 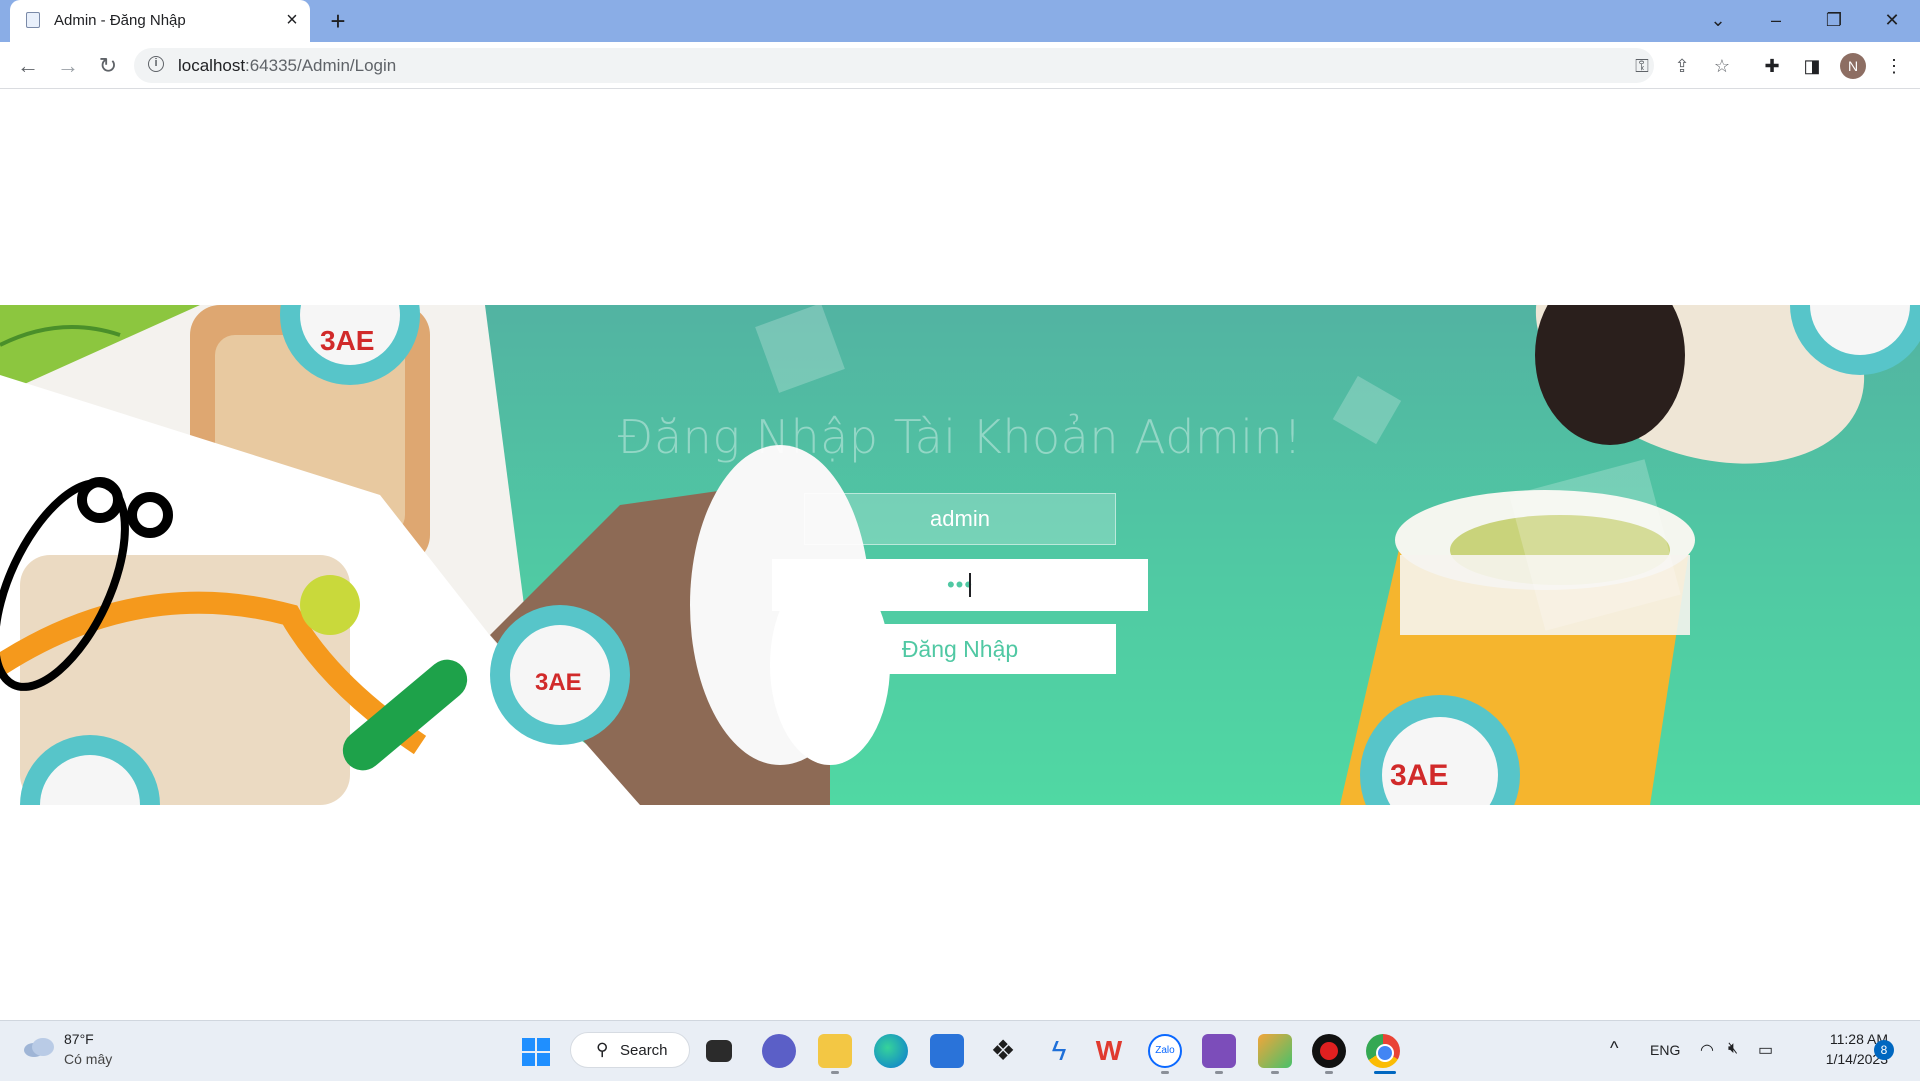 I want to click on snipping-tool-icon, so click(x=1275, y=1051).